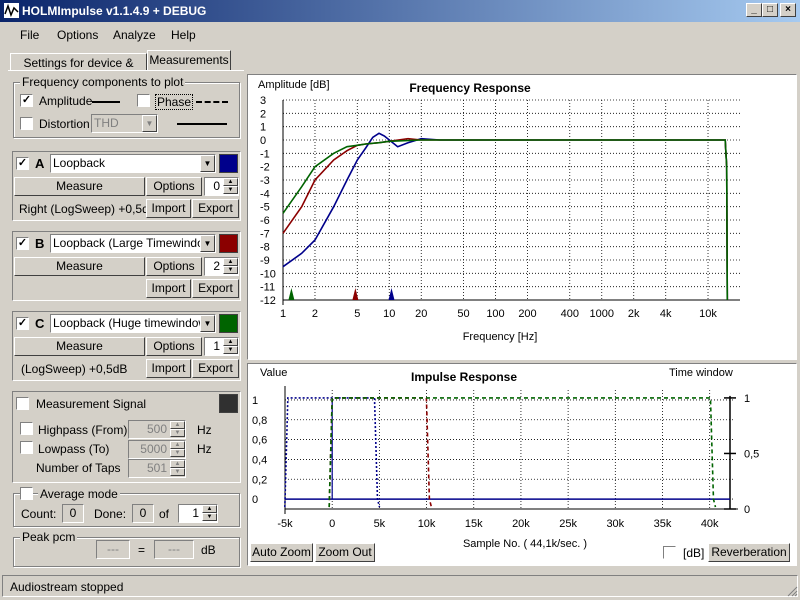 The image size is (800, 600). I want to click on options-b-button: Options, so click(174, 266).